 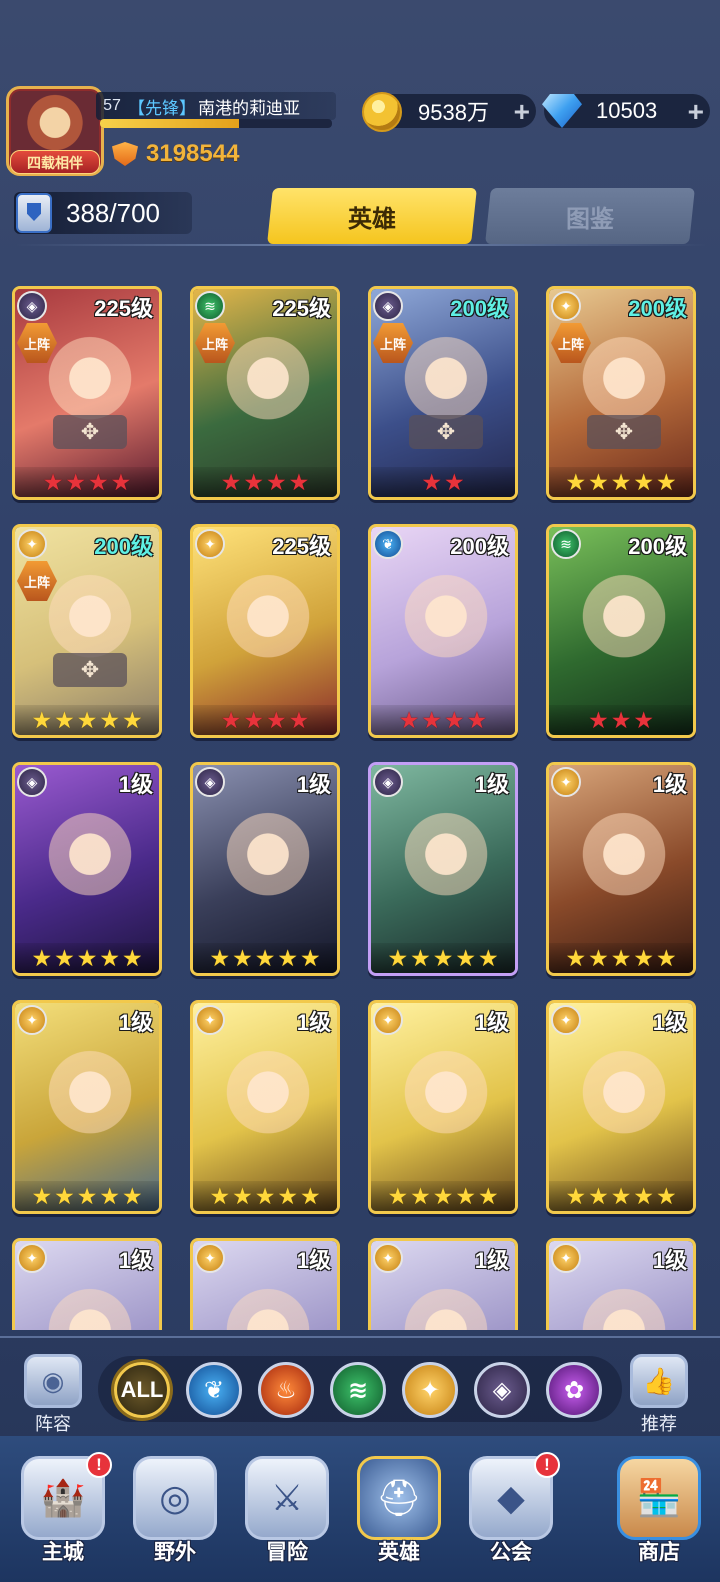 What do you see at coordinates (103, 213) in the screenshot?
I see `hero-count: 388/700` at bounding box center [103, 213].